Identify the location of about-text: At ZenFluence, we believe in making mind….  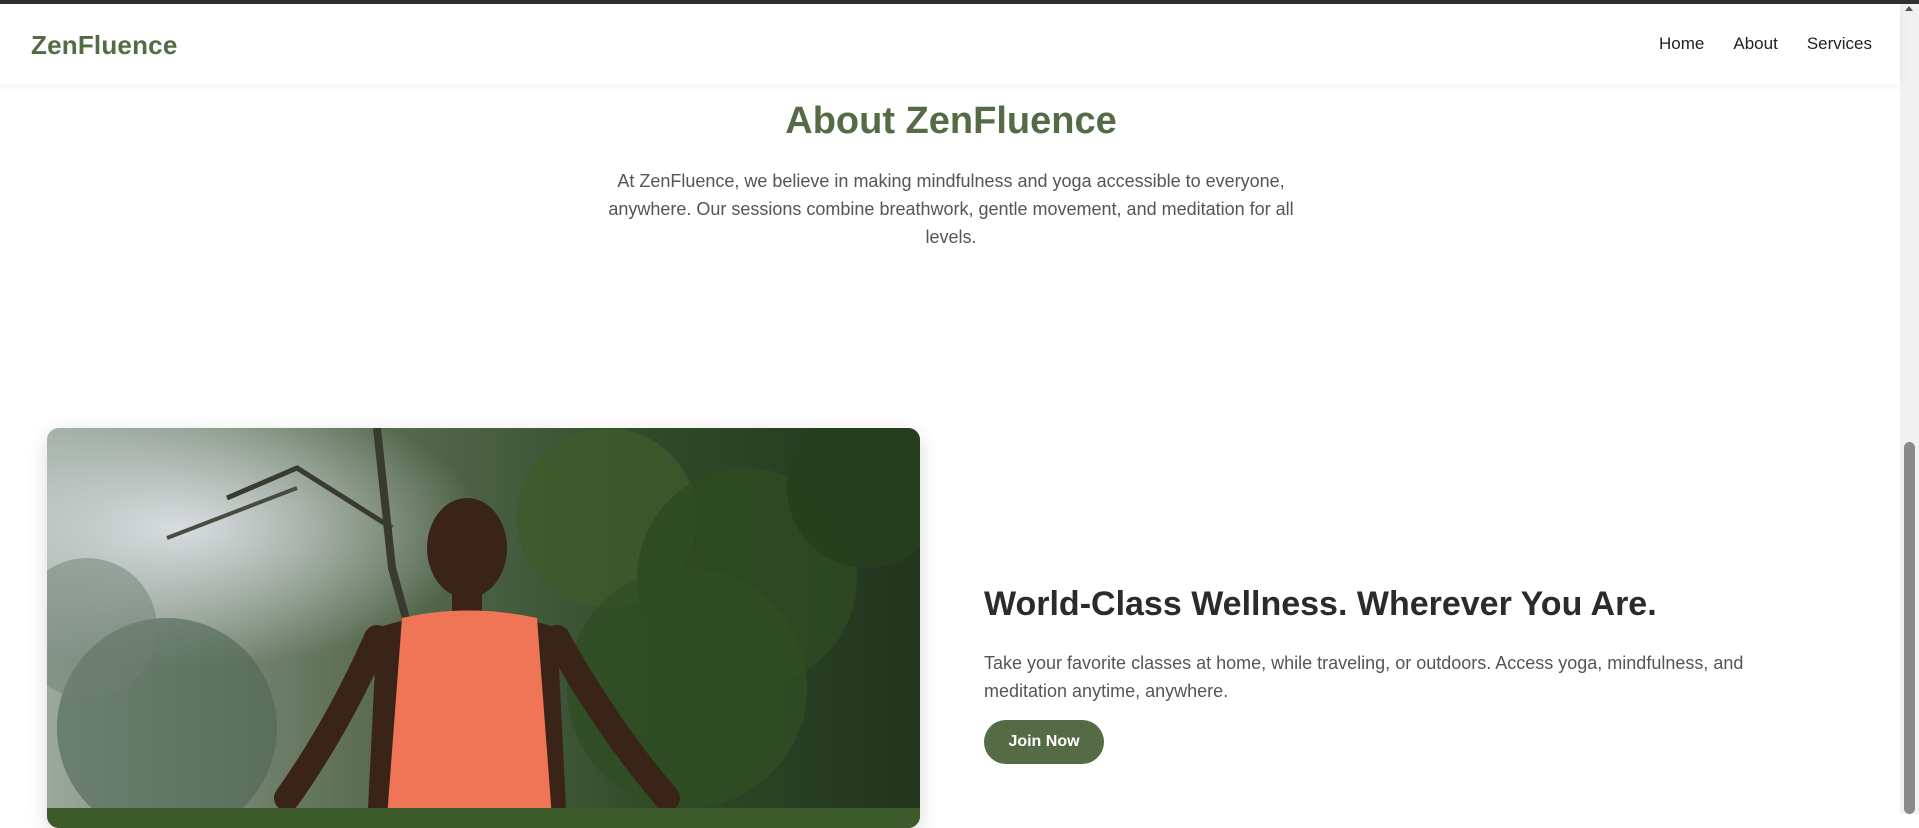
(951, 209).